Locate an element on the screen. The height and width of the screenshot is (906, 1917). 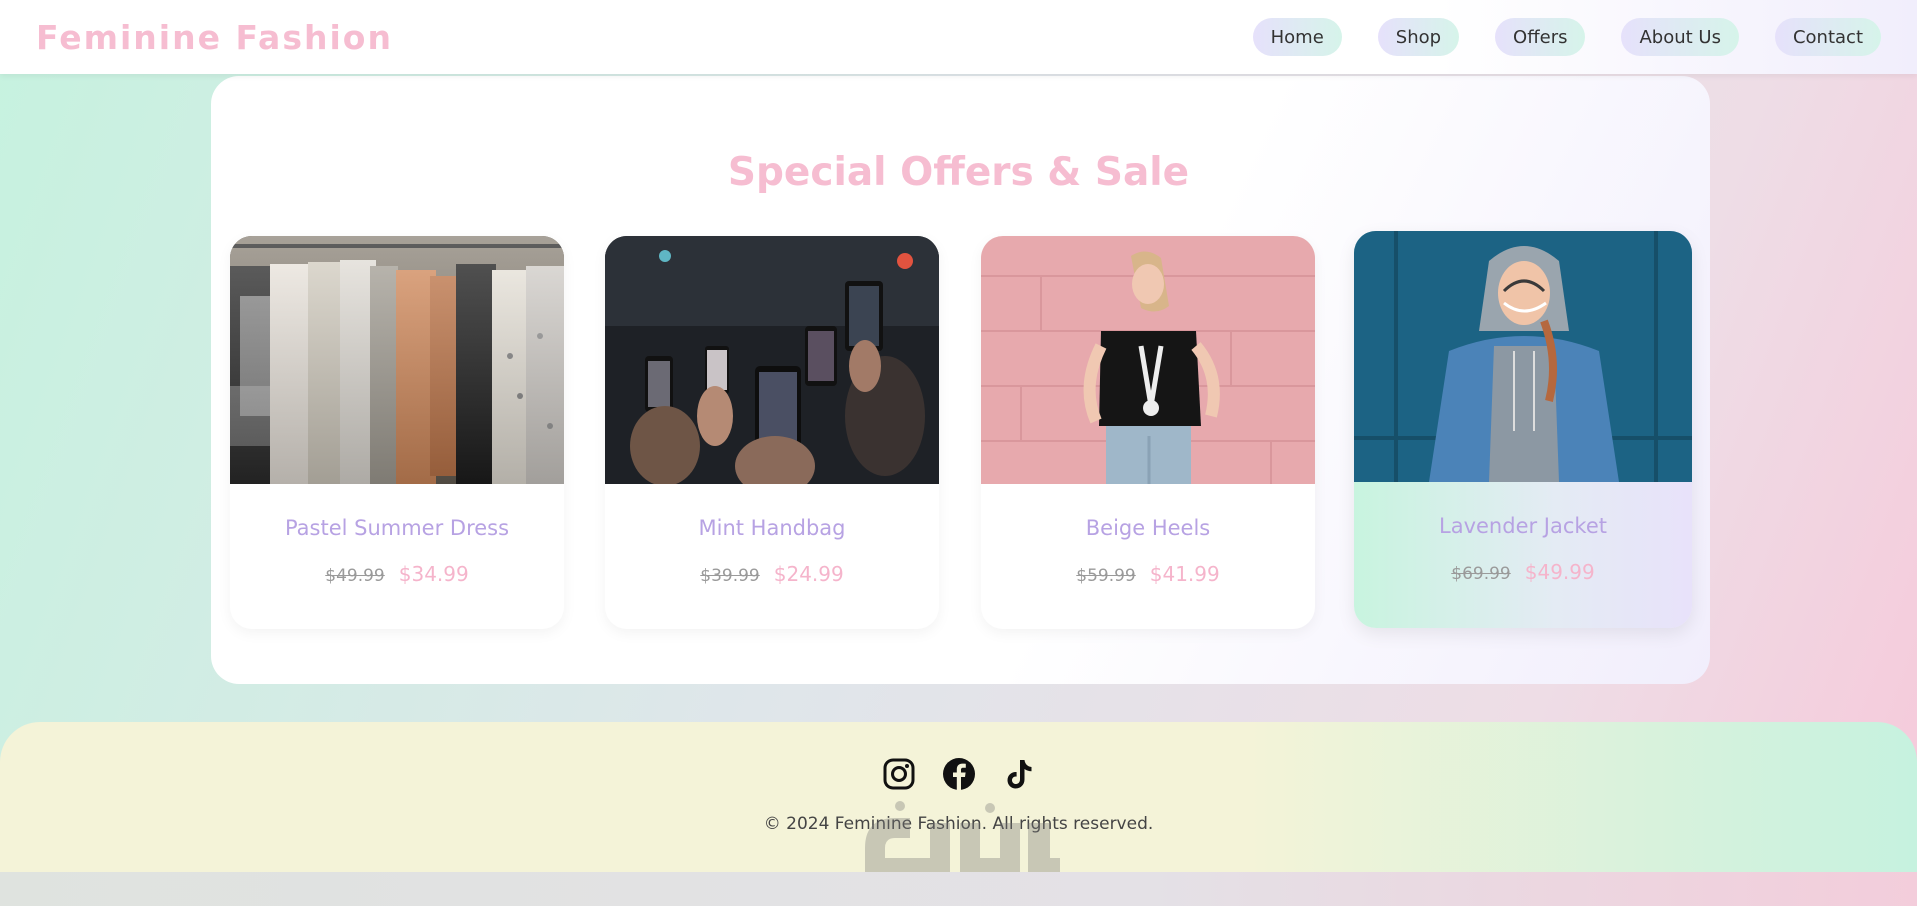
product-image-clothing-rack is located at coordinates (397, 360).